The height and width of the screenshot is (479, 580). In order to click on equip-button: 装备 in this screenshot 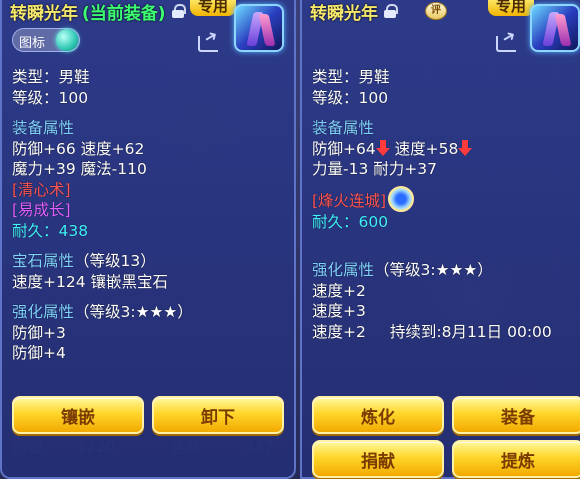, I will do `click(516, 415)`.